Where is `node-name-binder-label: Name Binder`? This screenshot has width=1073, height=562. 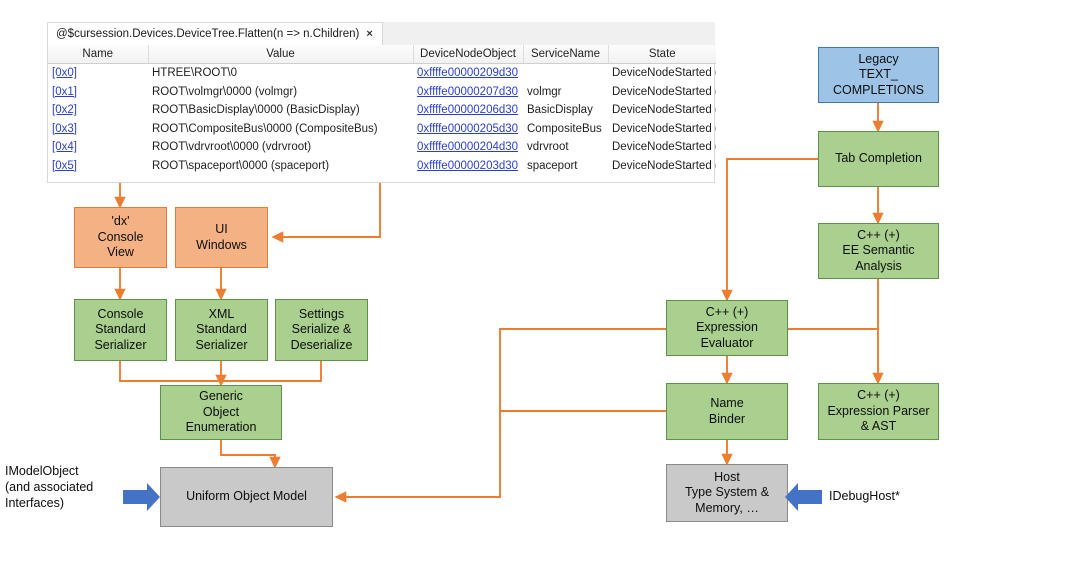
node-name-binder-label: Name Binder is located at coordinates (727, 411).